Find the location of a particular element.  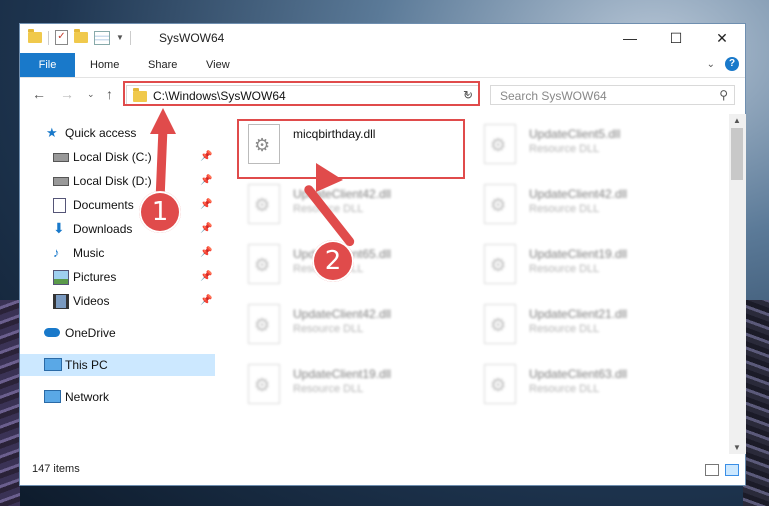

step-1-badge: 1 is located at coordinates (160, 212).